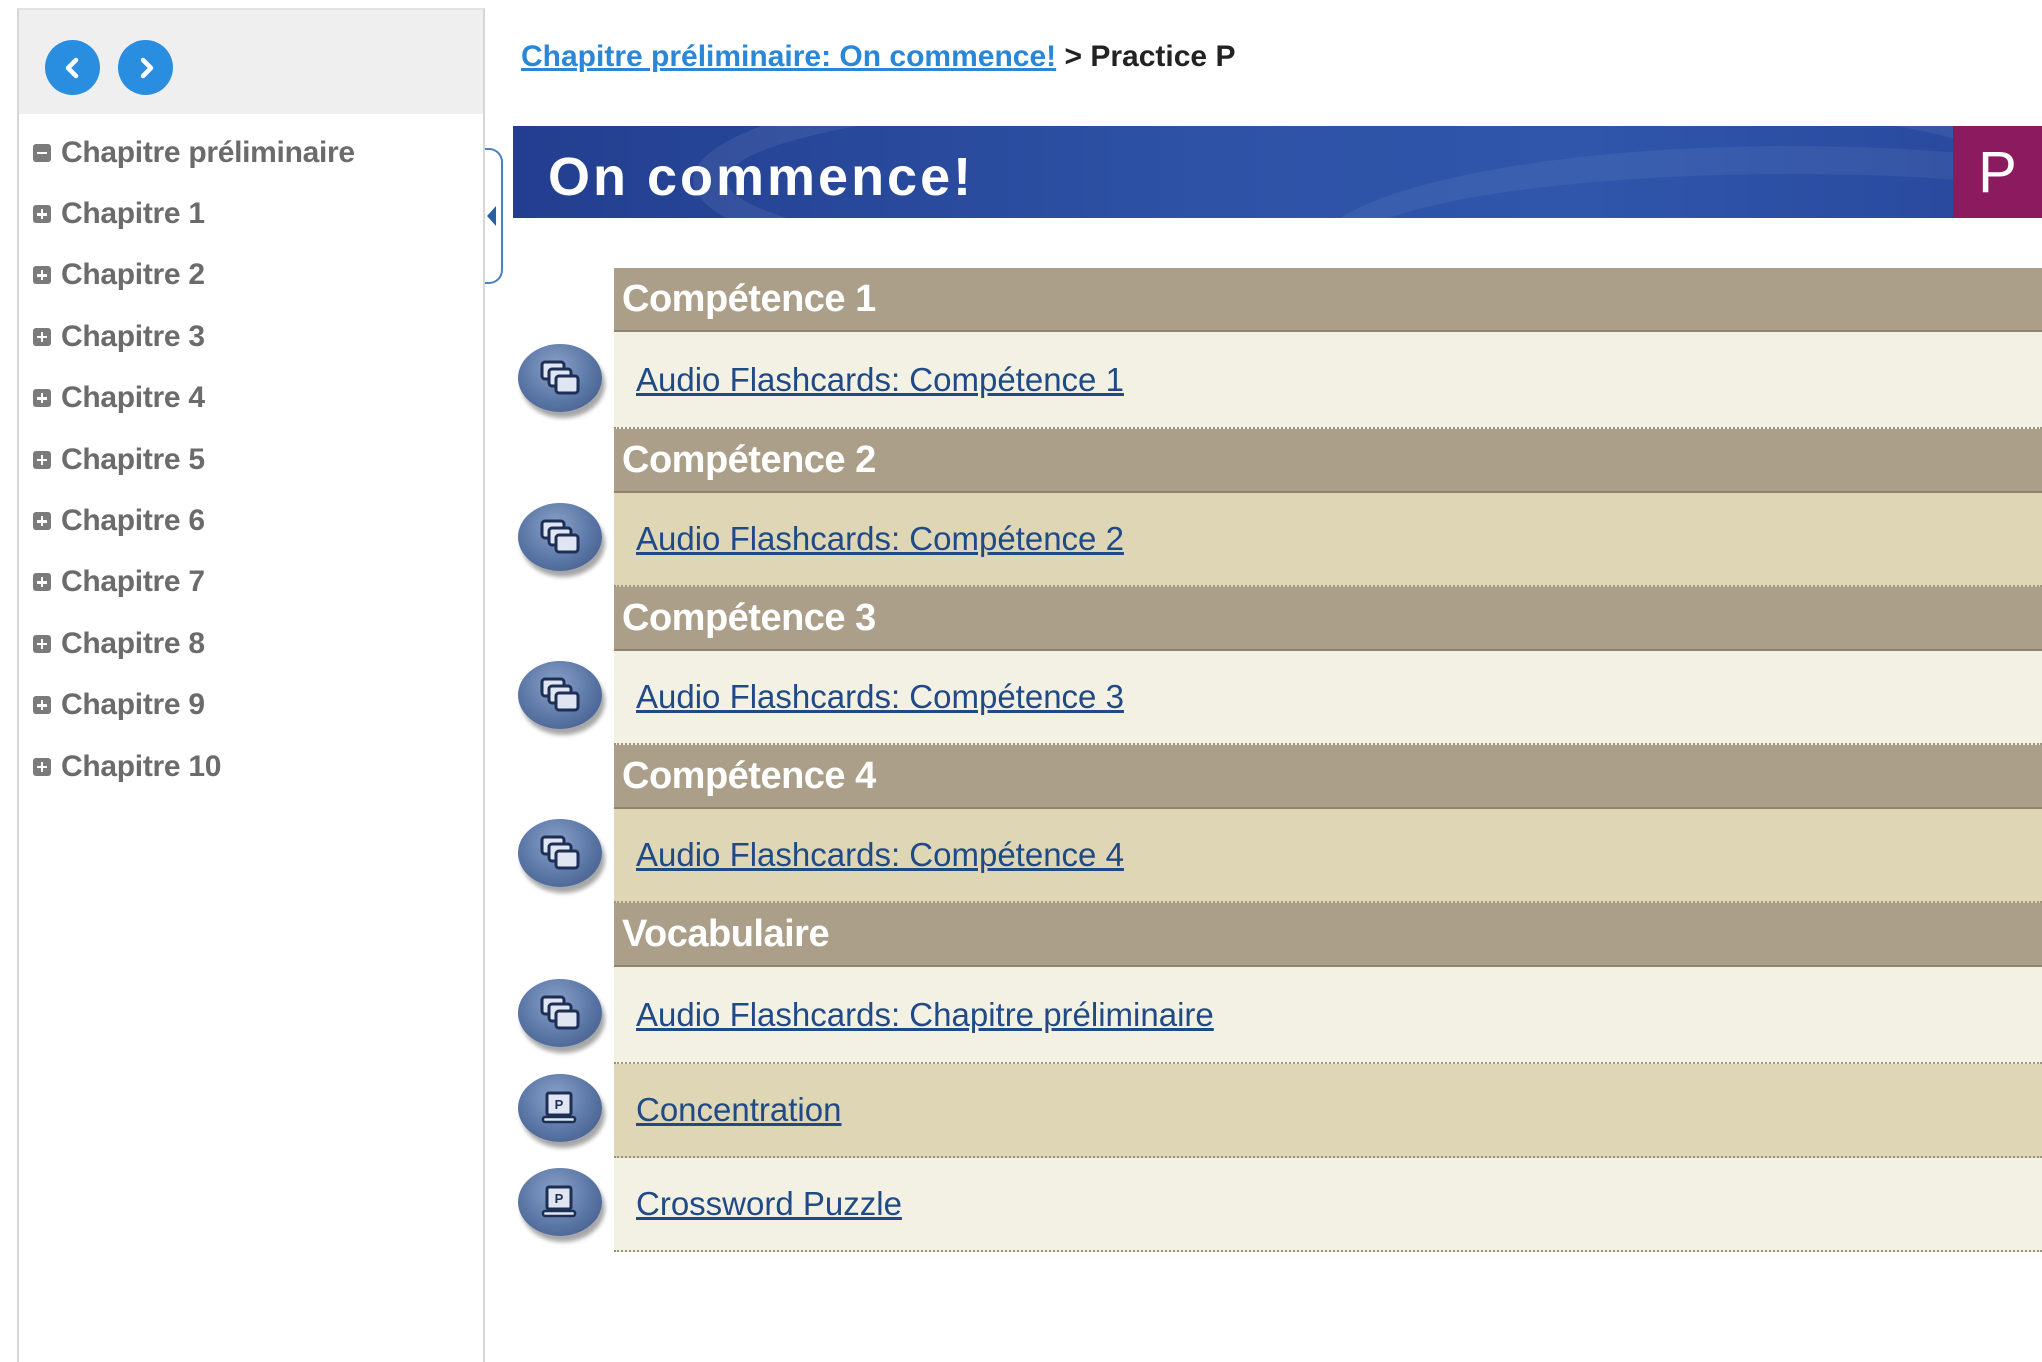  I want to click on tree-item-label: Chapitre 7, so click(133, 582).